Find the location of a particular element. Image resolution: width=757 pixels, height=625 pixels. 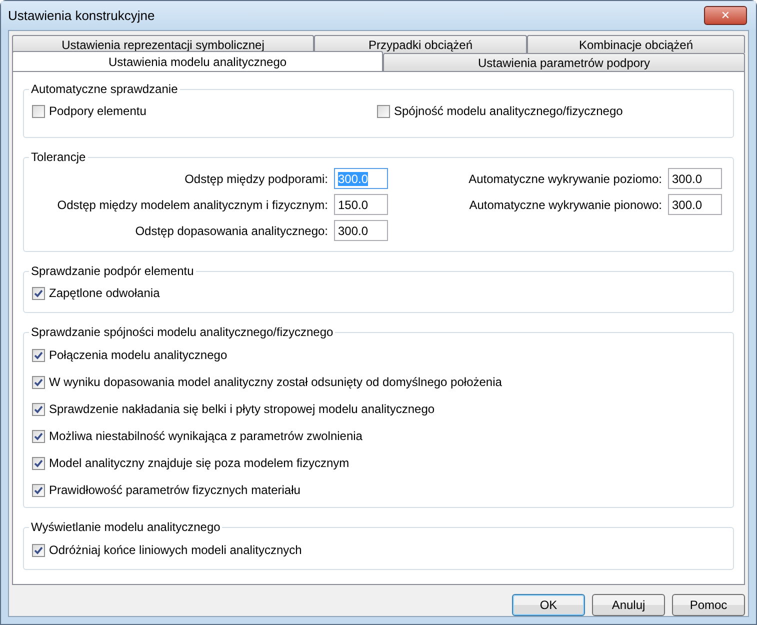

checkbox-label: Możliwa niestabilność wynikająca z parametrów zwolnienia is located at coordinates (205, 436).